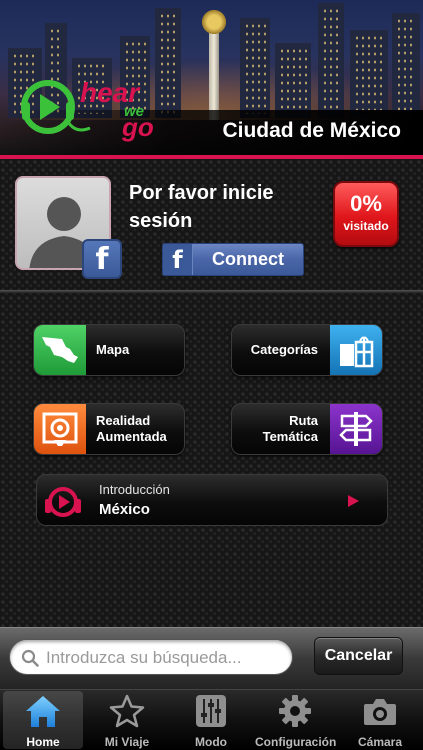  I want to click on star-icon, so click(127, 711).